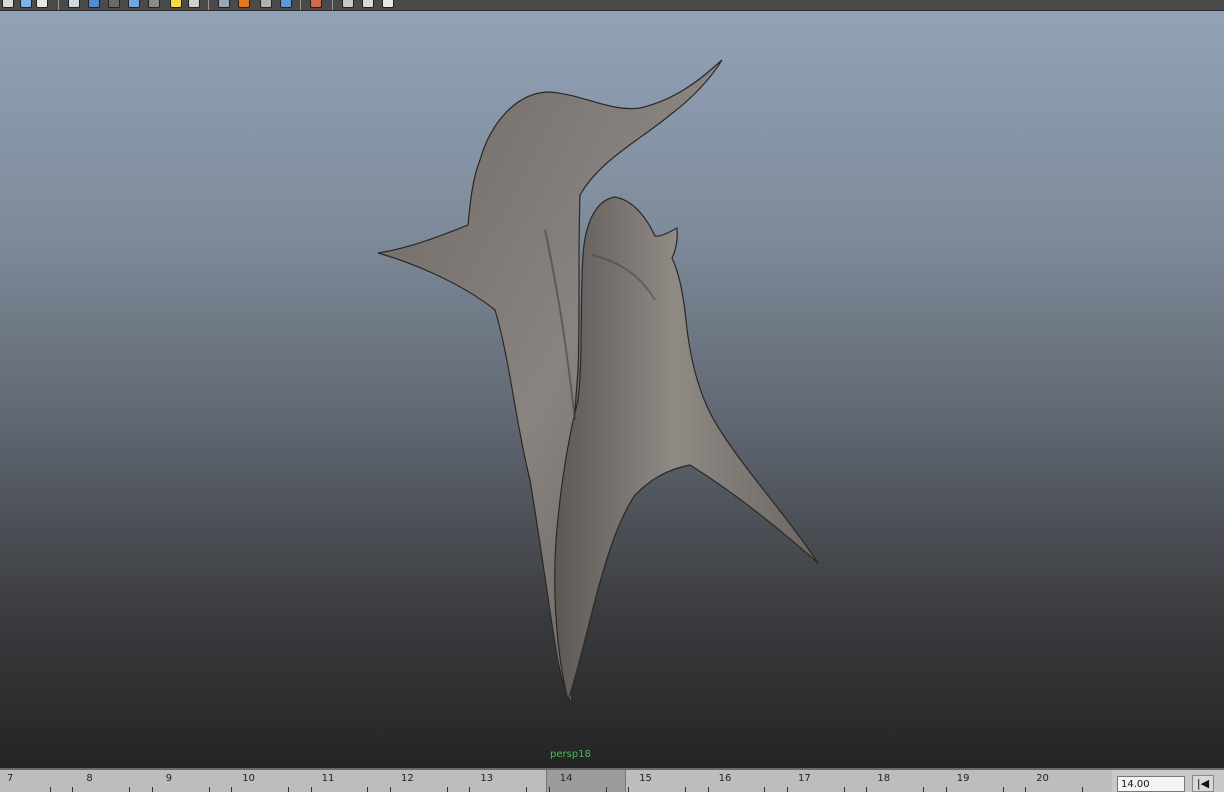  I want to click on go-to-start-button: |◀, so click(1203, 783).